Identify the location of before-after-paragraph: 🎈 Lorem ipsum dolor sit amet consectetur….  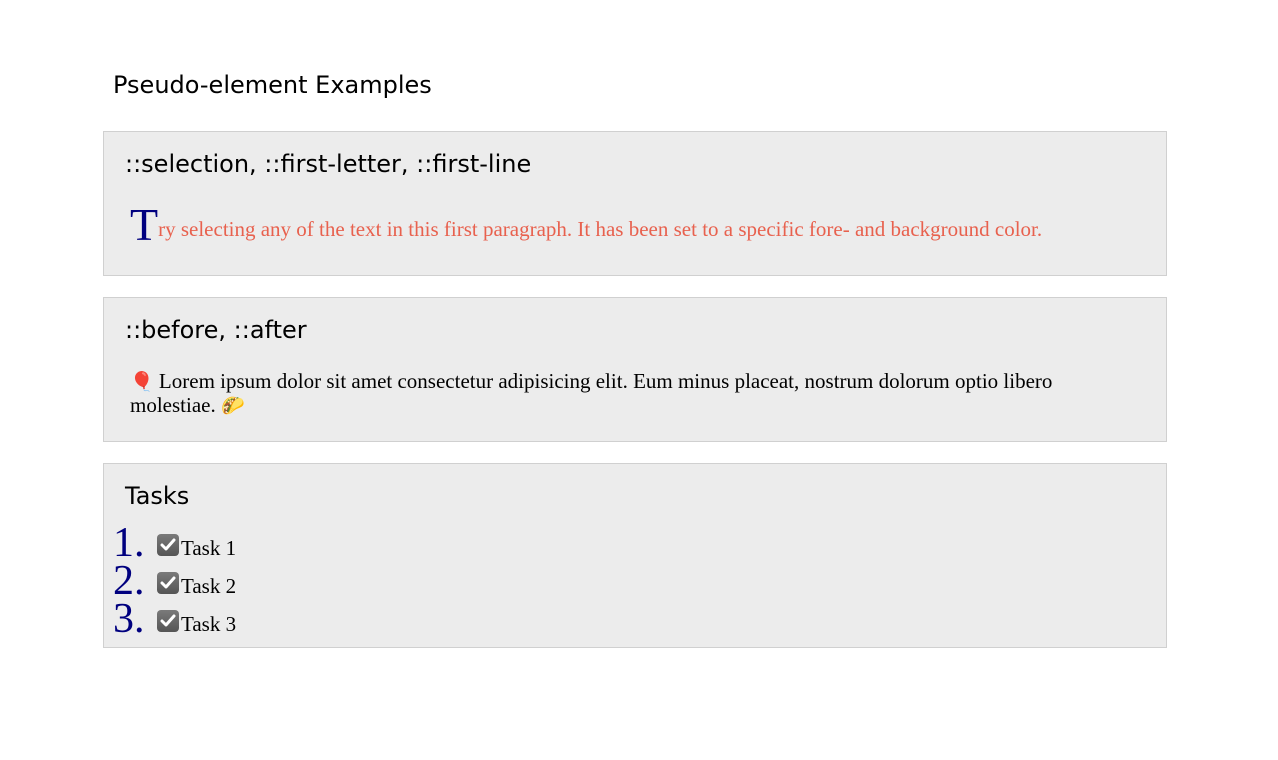
(630, 394).